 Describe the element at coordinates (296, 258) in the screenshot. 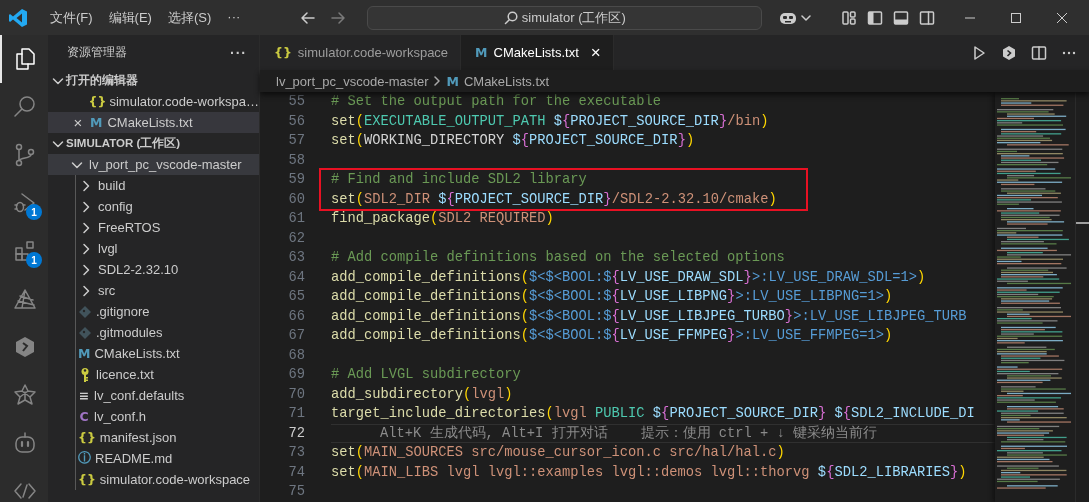

I see `line-number: 63` at that location.